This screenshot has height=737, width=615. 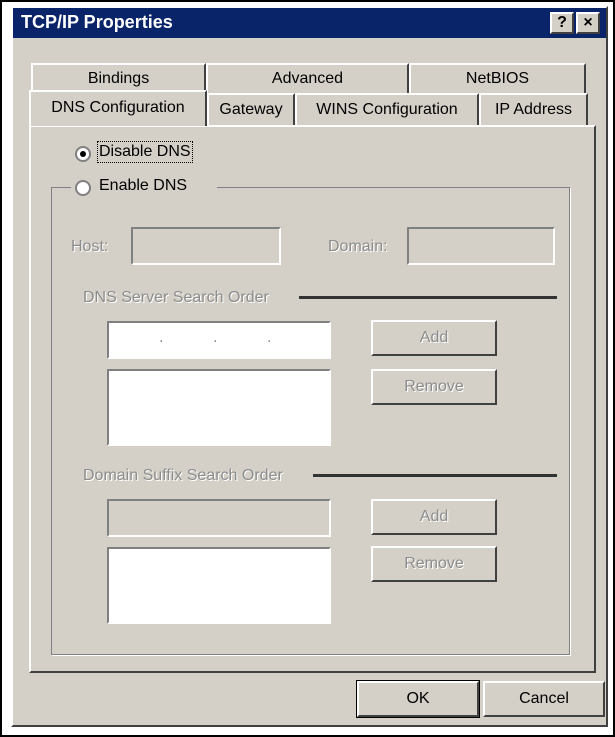 What do you see at coordinates (83, 188) in the screenshot?
I see `enable-dns-radio` at bounding box center [83, 188].